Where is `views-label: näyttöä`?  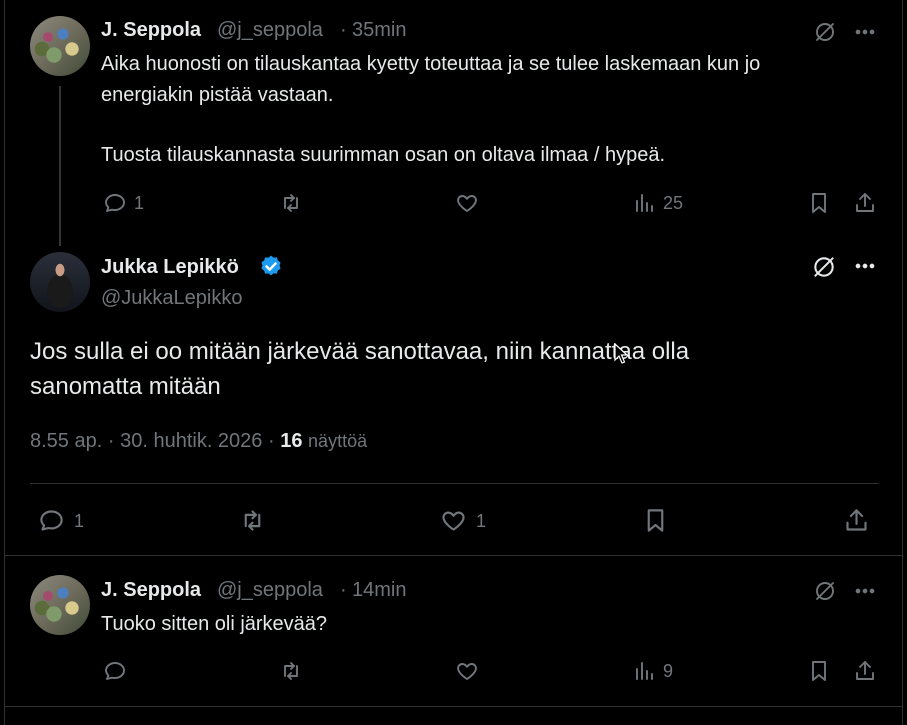 views-label: näyttöä is located at coordinates (338, 441).